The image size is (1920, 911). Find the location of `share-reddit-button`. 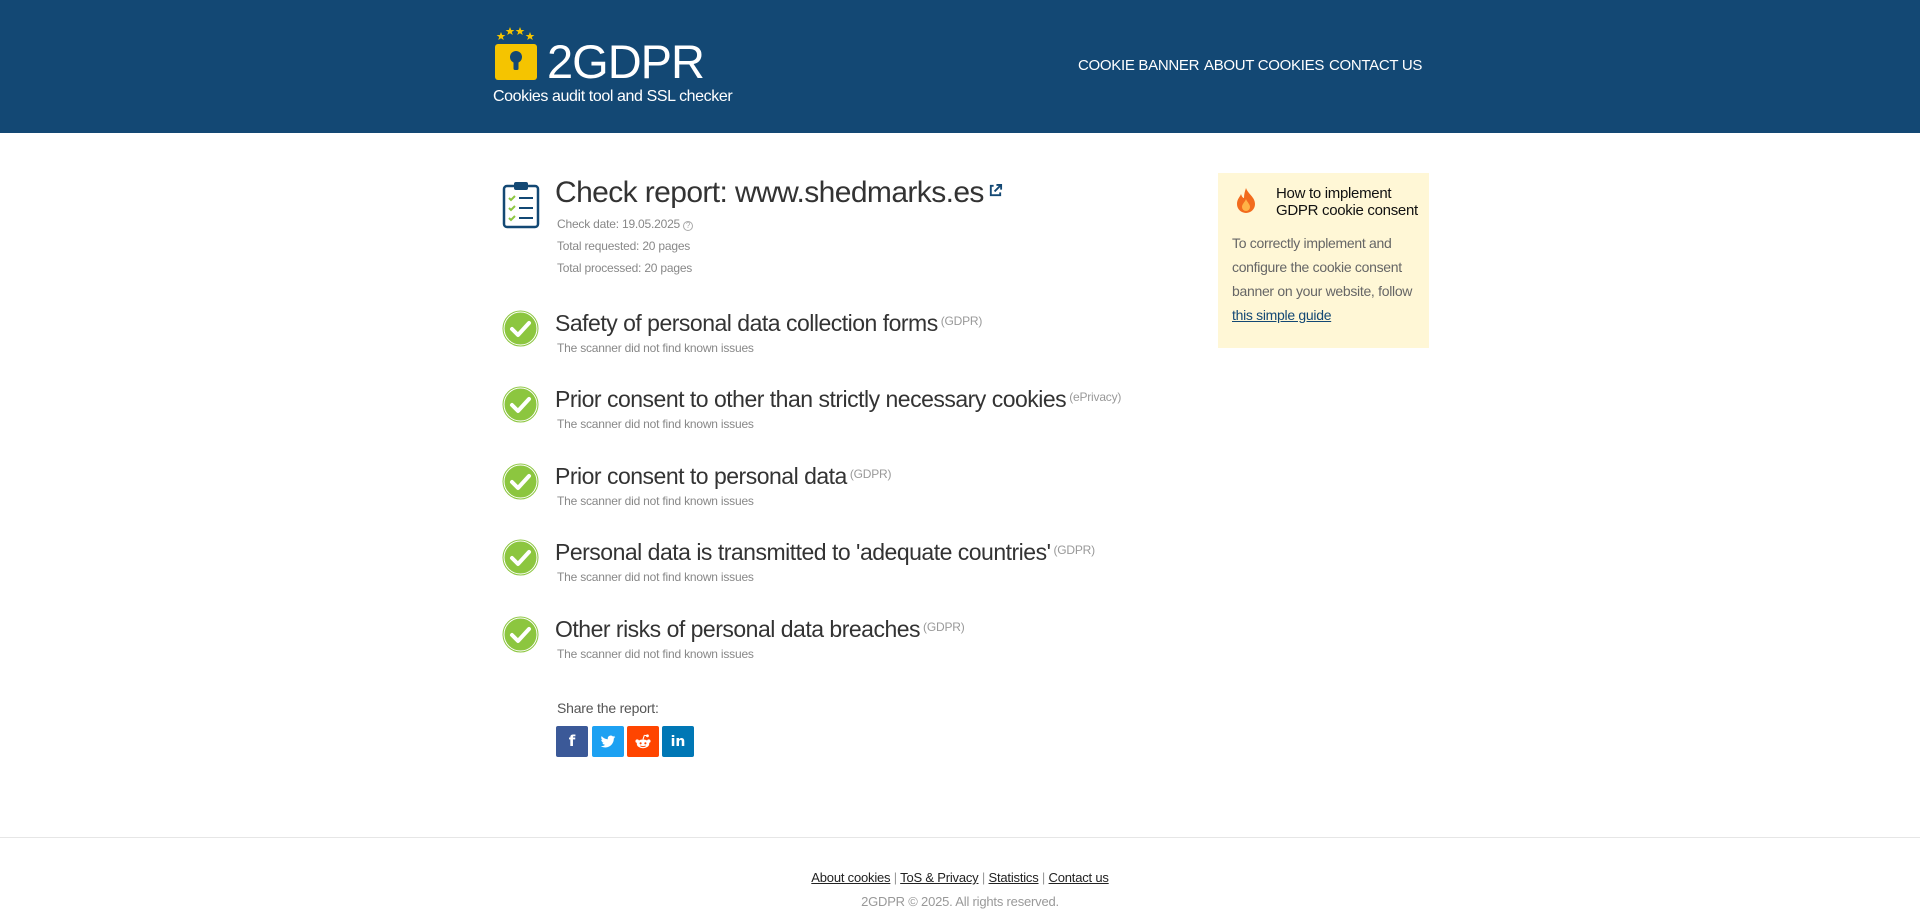

share-reddit-button is located at coordinates (643, 741).